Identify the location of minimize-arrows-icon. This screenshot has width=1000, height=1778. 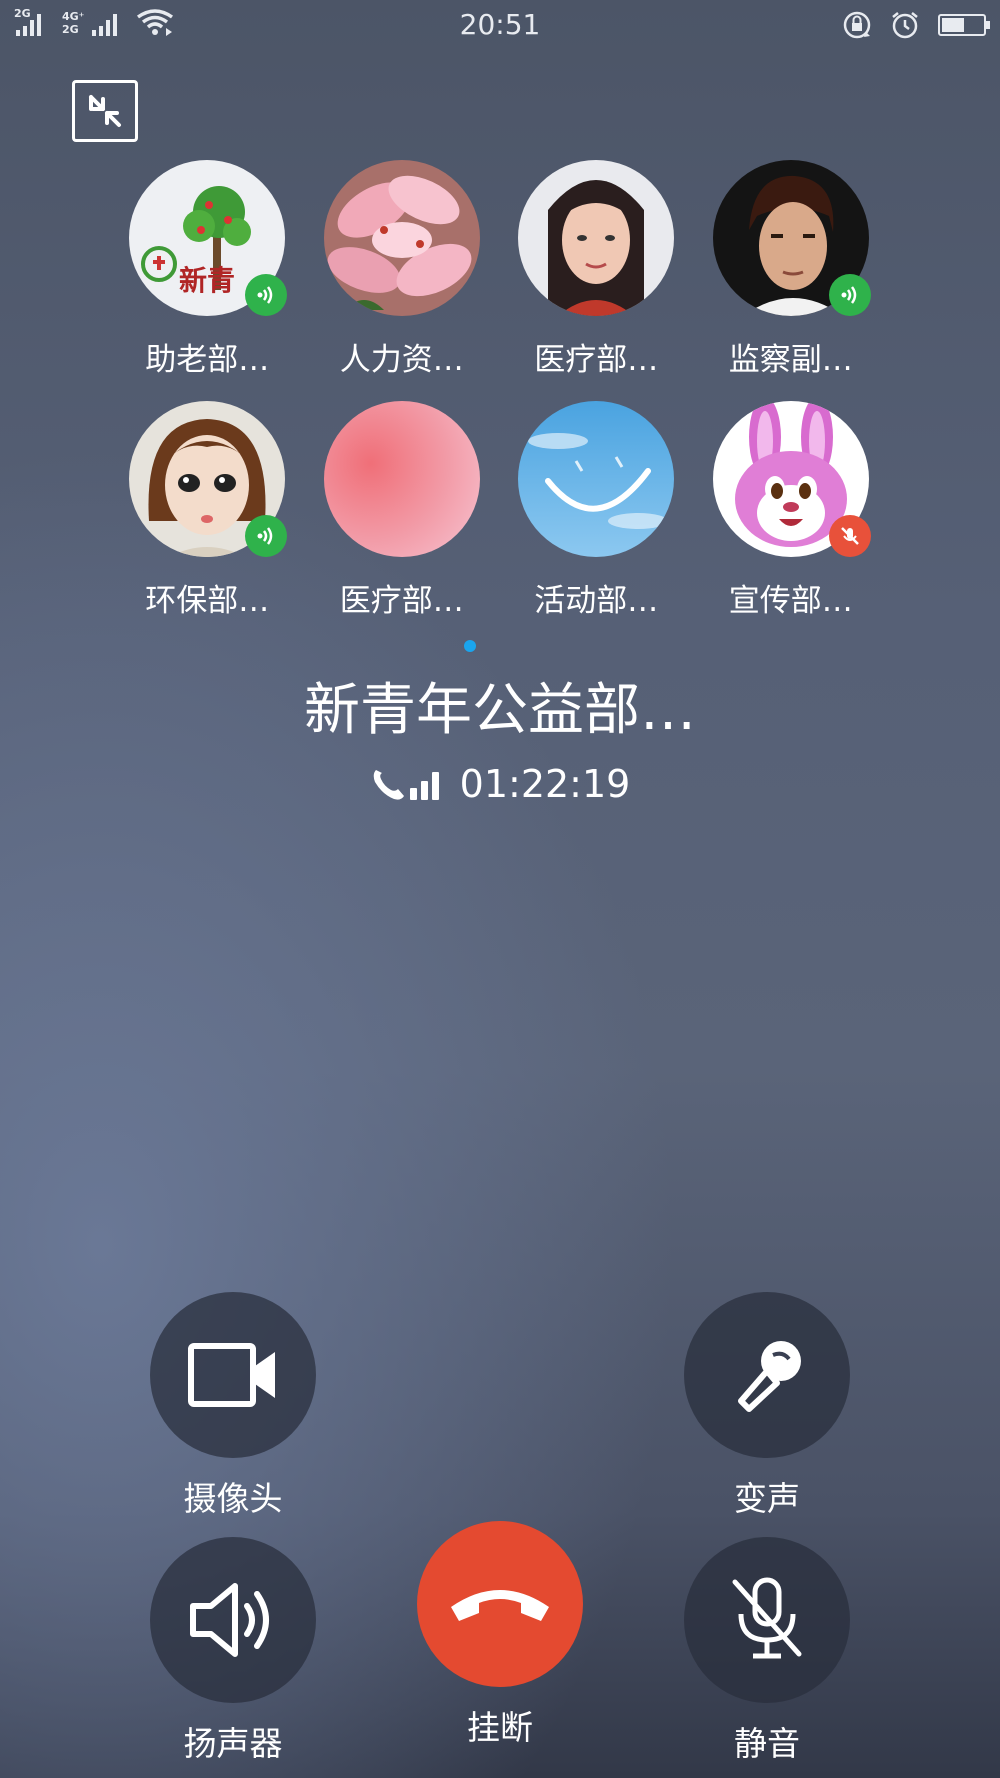
(105, 111).